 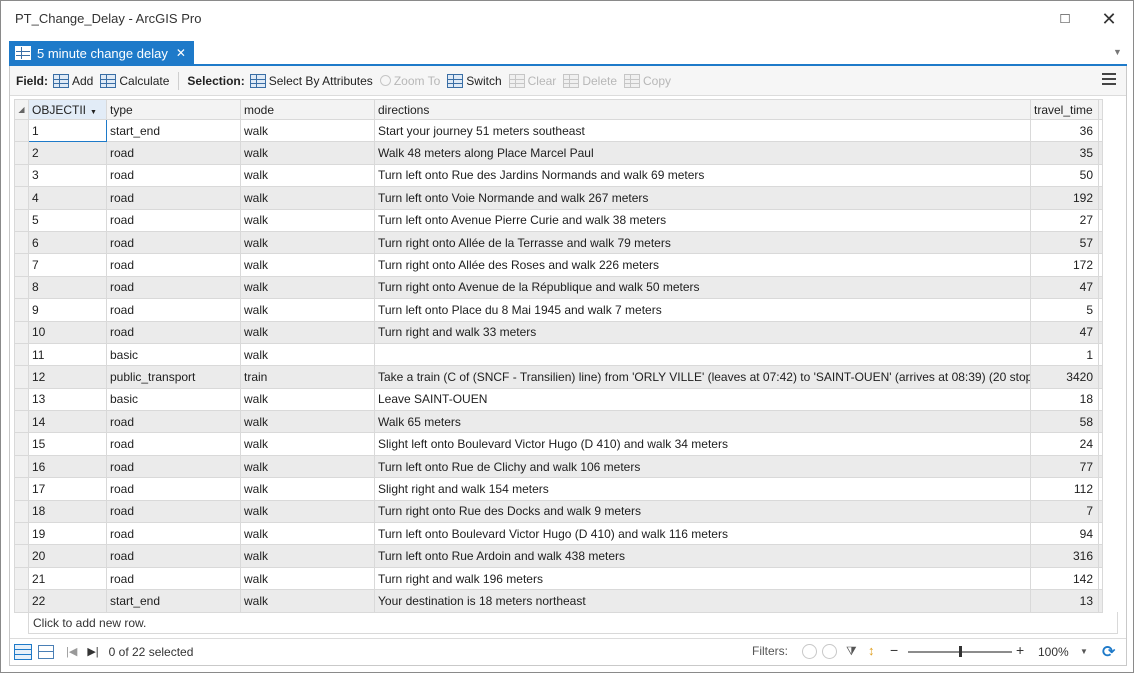 I want to click on travel-time-cell: 27, so click(x=1064, y=220).